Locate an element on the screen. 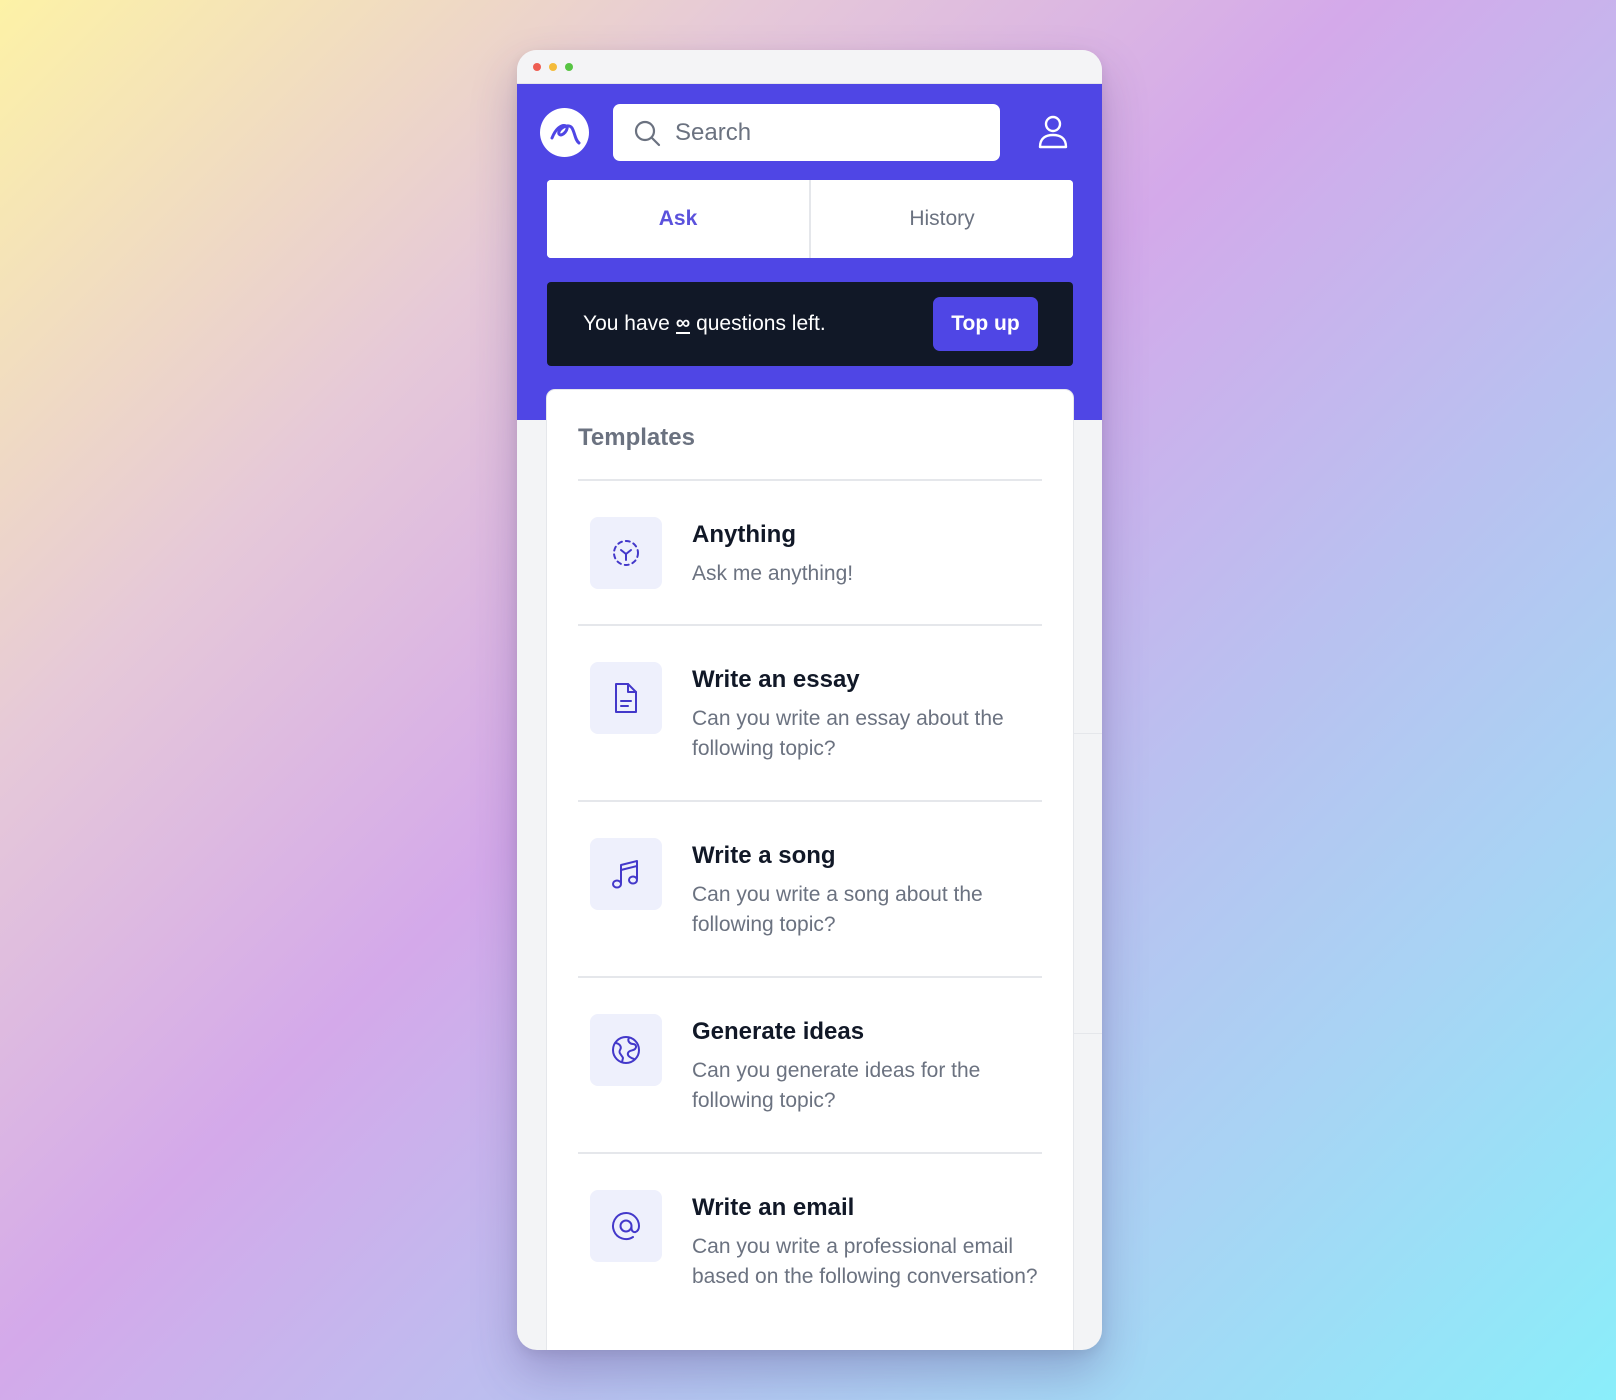 This screenshot has width=1616, height=1400. template-description: Ask me anything! is located at coordinates (773, 573).